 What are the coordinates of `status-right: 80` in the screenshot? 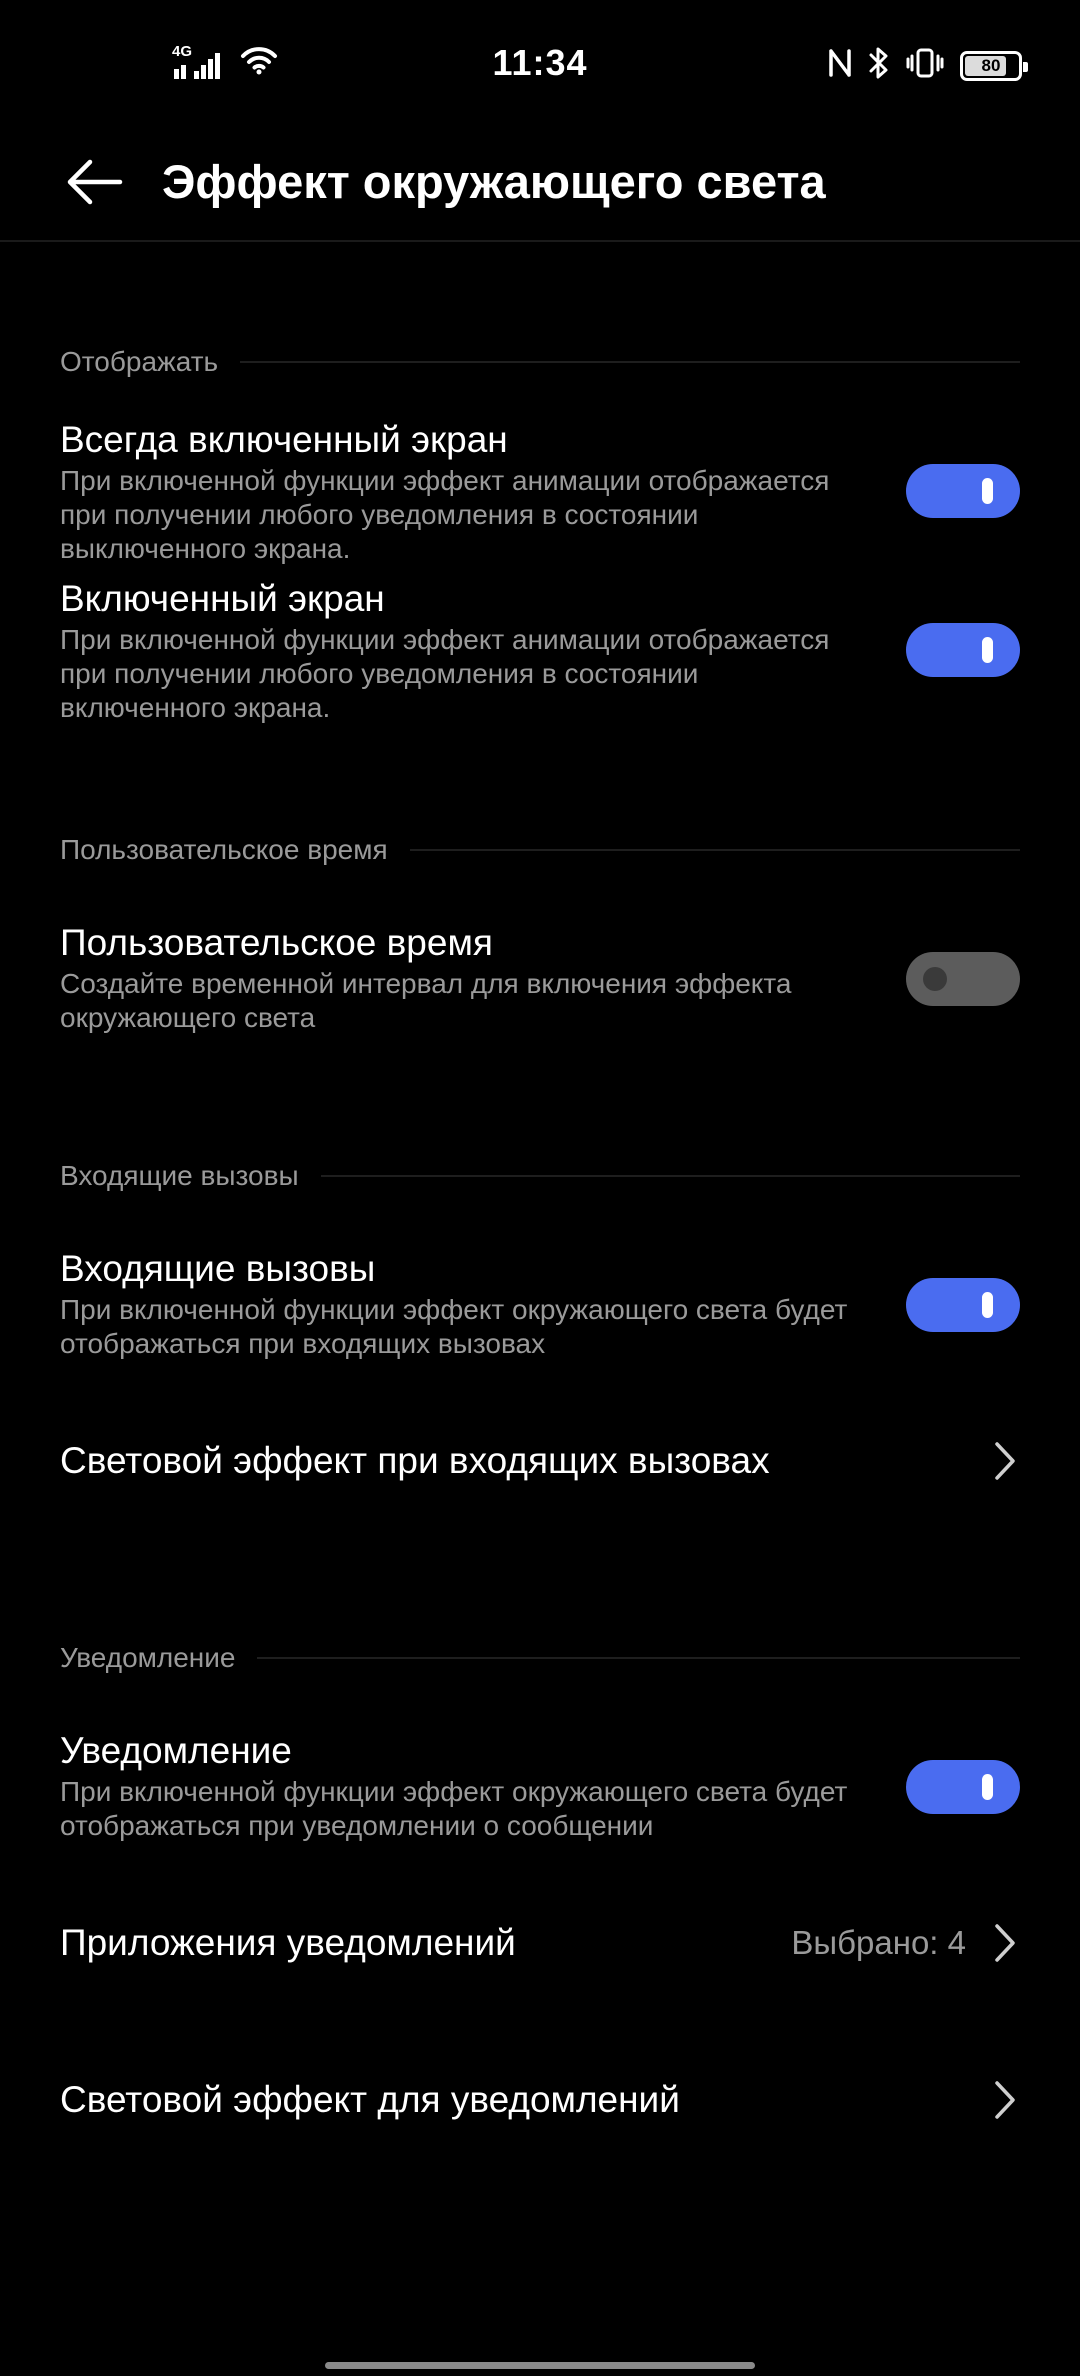 It's located at (928, 65).